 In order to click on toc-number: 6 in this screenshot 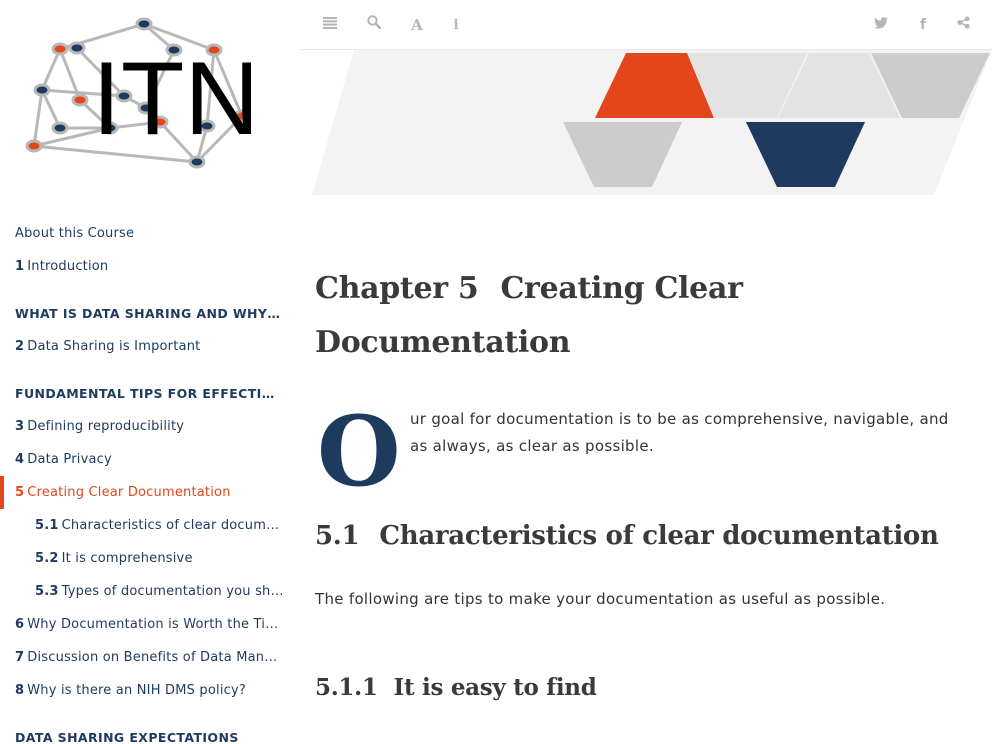, I will do `click(20, 624)`.